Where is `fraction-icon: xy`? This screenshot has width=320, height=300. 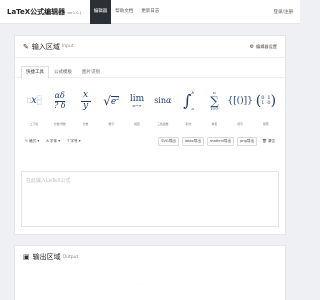
fraction-icon: xy is located at coordinates (85, 100).